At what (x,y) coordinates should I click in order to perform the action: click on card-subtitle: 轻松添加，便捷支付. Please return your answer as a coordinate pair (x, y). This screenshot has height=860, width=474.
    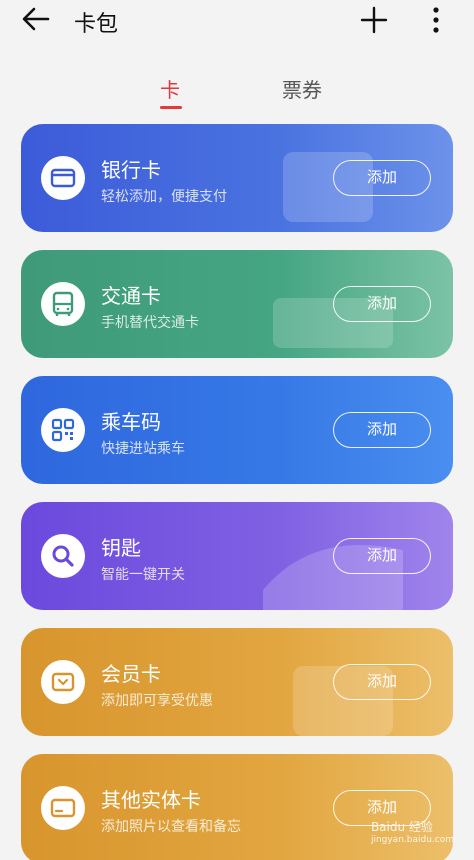
    Looking at the image, I should click on (164, 197).